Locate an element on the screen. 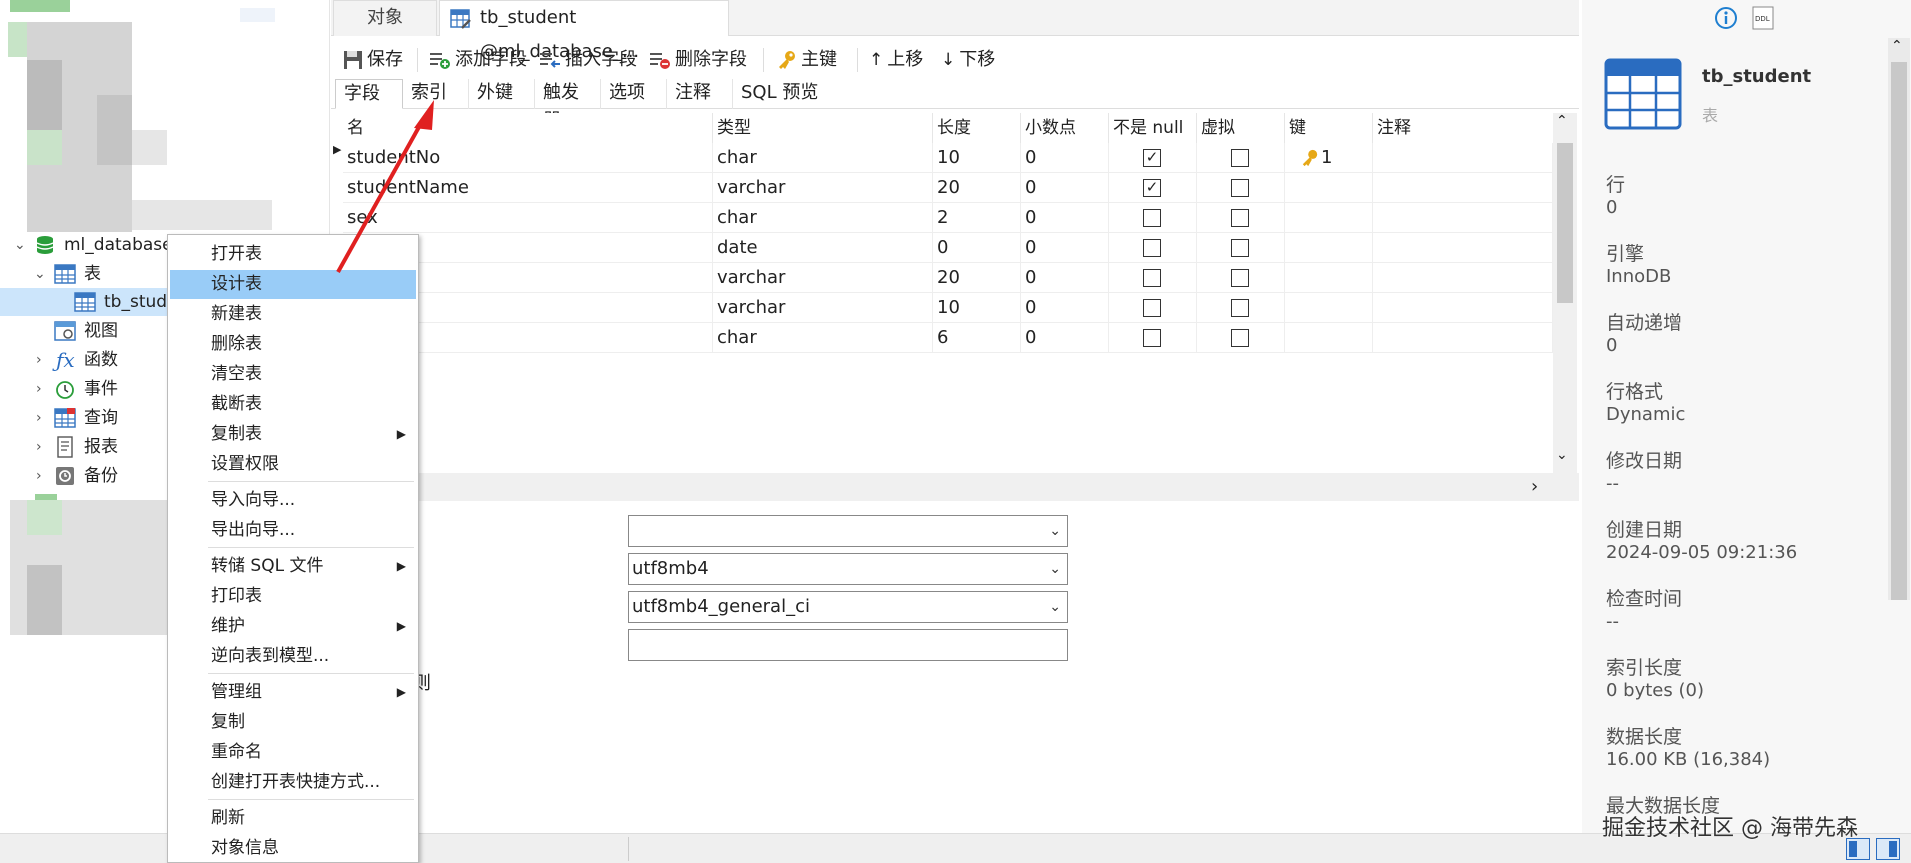  menu-item: 复制表 ▶ is located at coordinates (293, 434).